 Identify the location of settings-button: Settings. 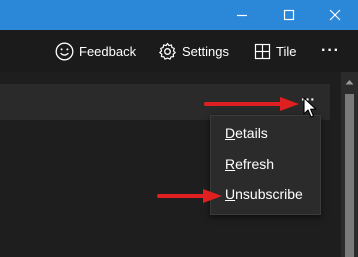
(193, 51).